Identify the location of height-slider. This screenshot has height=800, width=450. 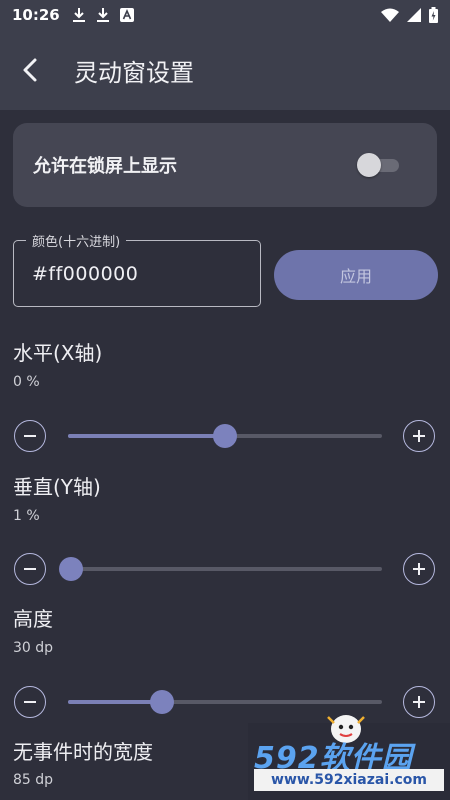
(225, 702).